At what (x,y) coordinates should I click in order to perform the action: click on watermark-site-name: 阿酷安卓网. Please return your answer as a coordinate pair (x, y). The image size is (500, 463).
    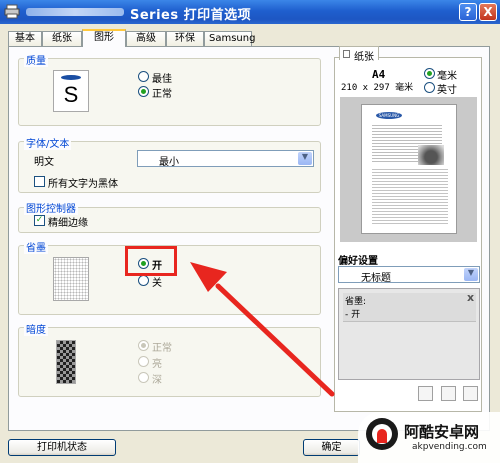
    Looking at the image, I should click on (442, 432).